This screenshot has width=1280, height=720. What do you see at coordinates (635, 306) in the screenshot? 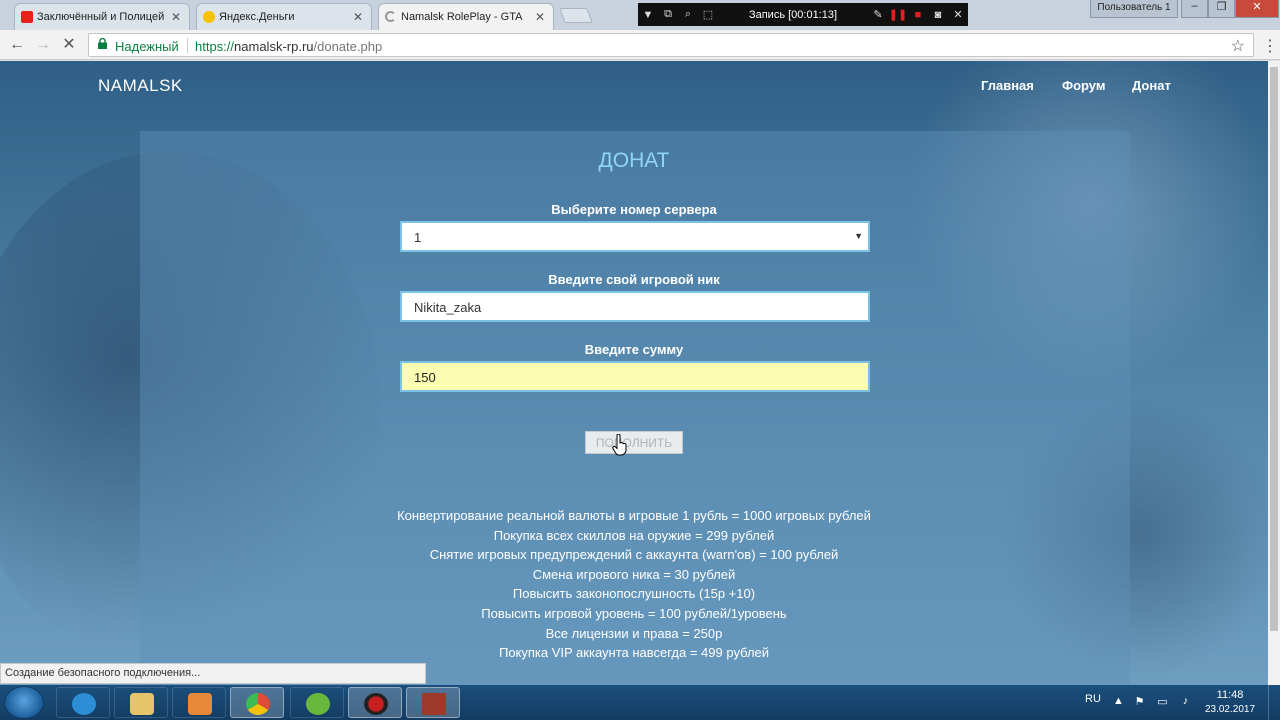
I see `nick-input: Nikita_zaka` at bounding box center [635, 306].